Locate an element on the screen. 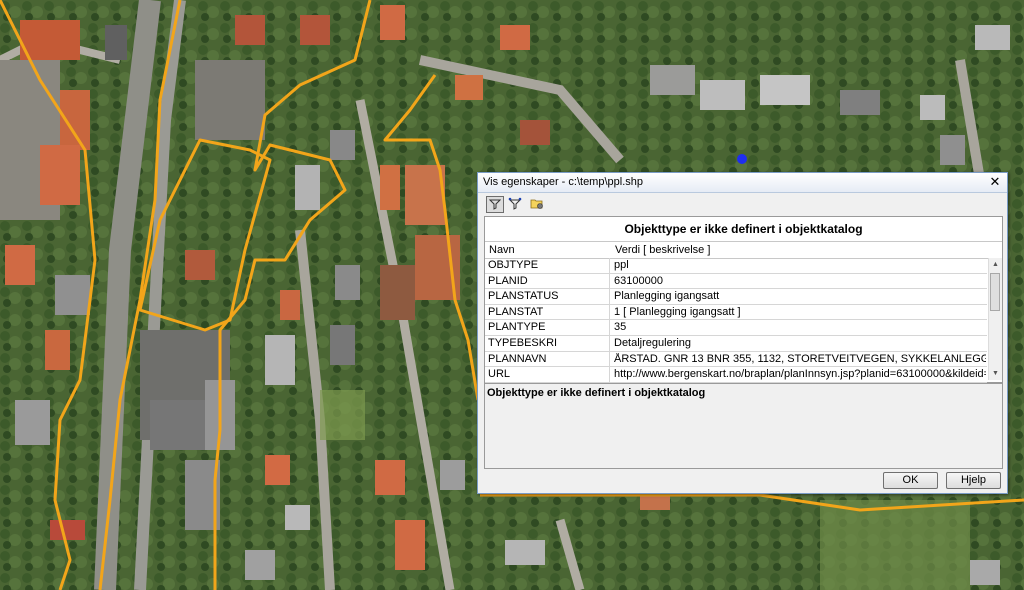 The width and height of the screenshot is (1024, 590). row-key: PLANSTATUS is located at coordinates (523, 296).